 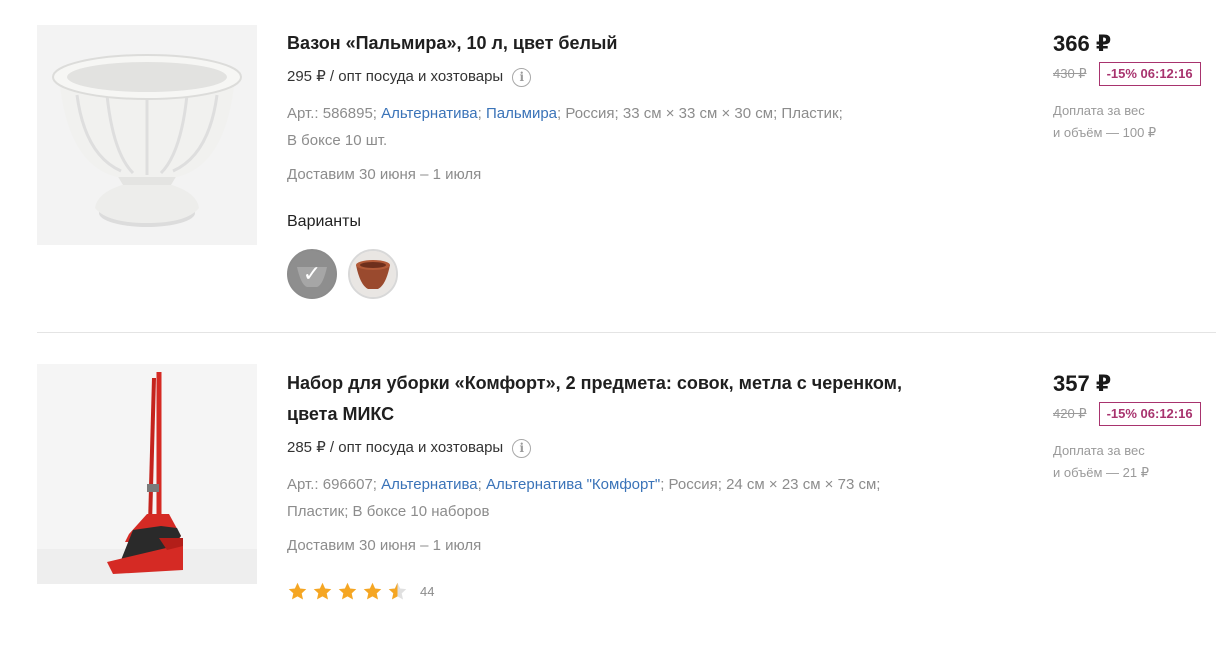 I want to click on surcharge-note: Доплата за вес и объём — 21 ₽, so click(x=1118, y=462).